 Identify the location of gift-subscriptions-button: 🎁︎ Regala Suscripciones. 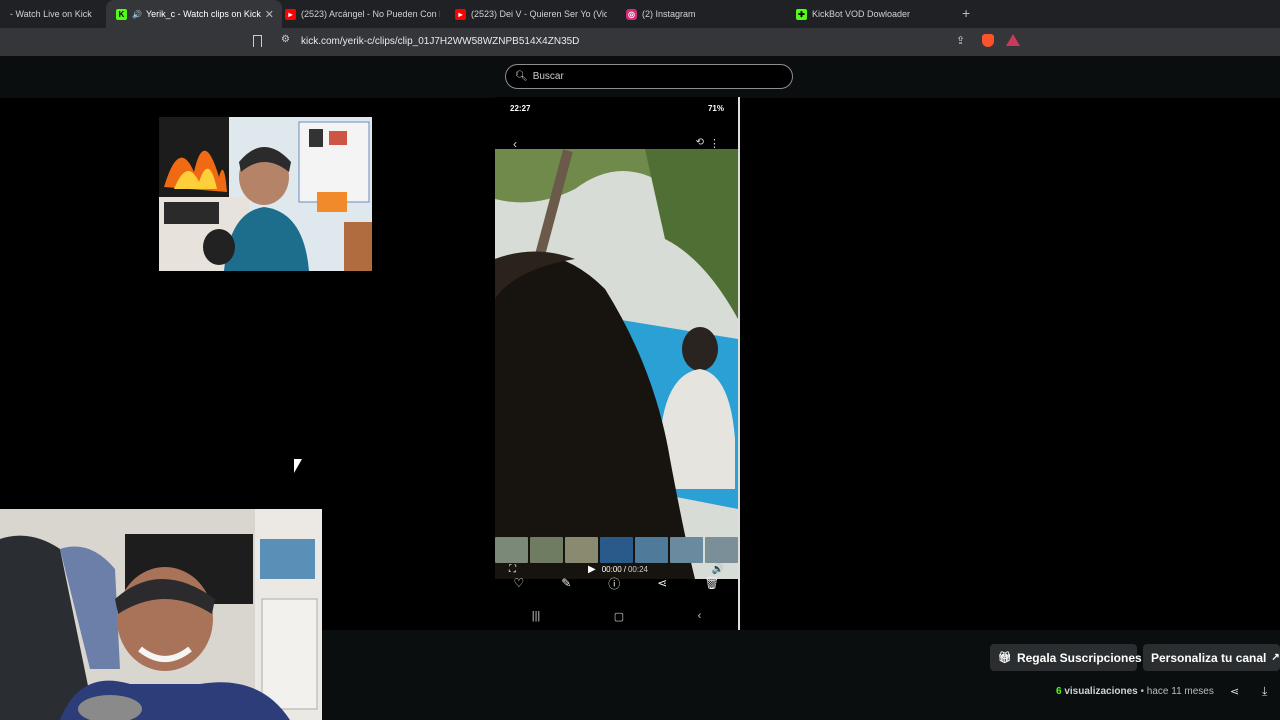
(1066, 657).